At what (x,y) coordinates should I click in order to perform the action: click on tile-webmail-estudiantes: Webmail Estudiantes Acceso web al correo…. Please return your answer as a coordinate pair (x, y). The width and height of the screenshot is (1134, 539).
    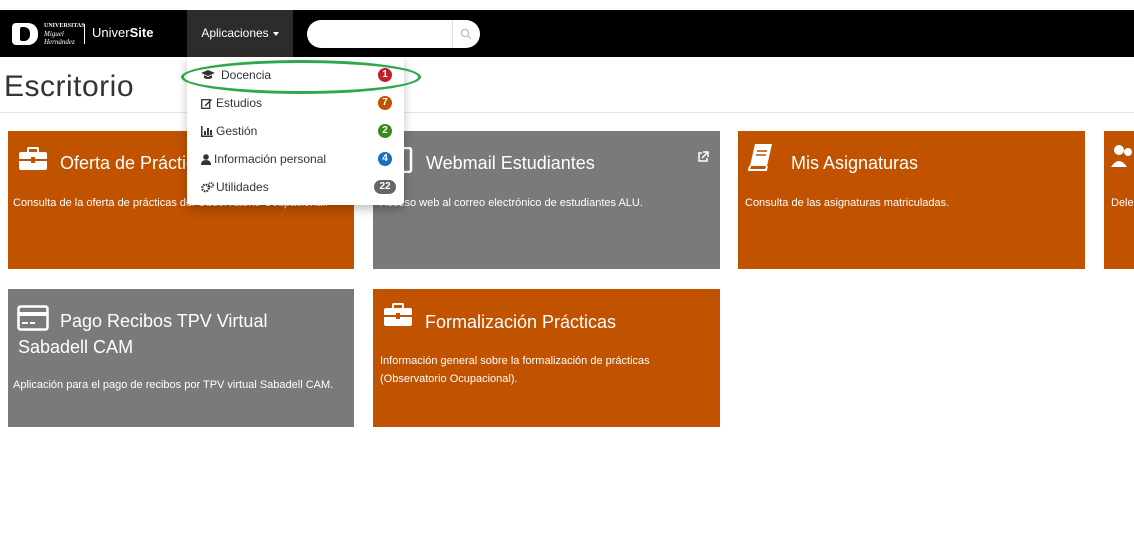
    Looking at the image, I should click on (546, 200).